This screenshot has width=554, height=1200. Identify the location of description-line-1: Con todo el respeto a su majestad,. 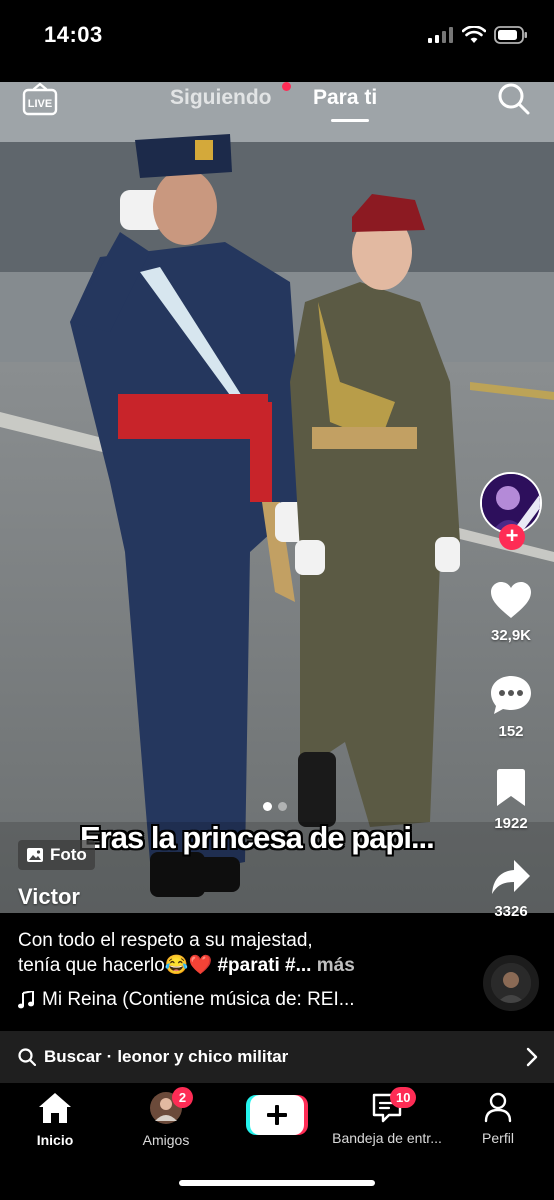
(165, 940).